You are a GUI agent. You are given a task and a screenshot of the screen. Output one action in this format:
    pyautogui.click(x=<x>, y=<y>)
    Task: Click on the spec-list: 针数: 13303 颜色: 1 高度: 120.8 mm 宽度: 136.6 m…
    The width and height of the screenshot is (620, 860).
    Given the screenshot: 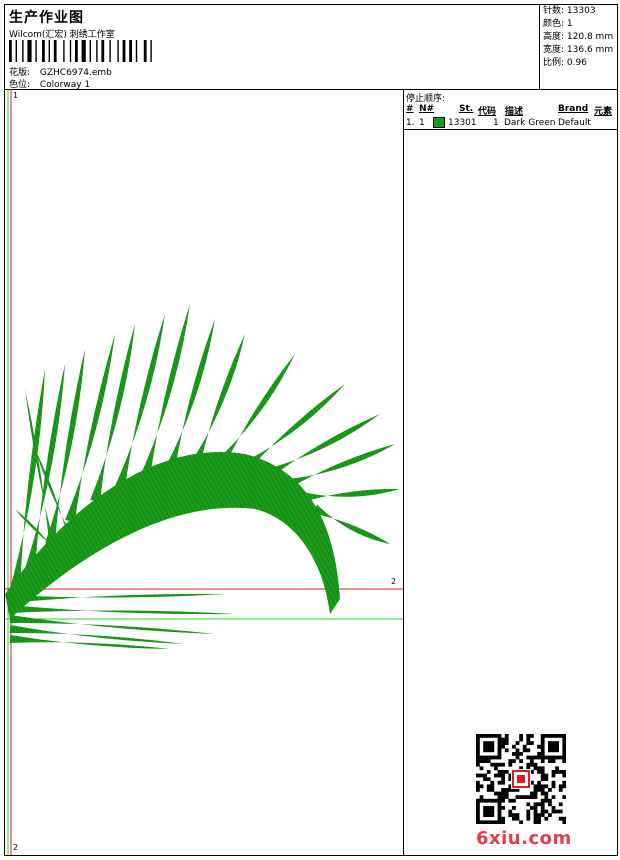 What is the action you would take?
    pyautogui.click(x=578, y=47)
    